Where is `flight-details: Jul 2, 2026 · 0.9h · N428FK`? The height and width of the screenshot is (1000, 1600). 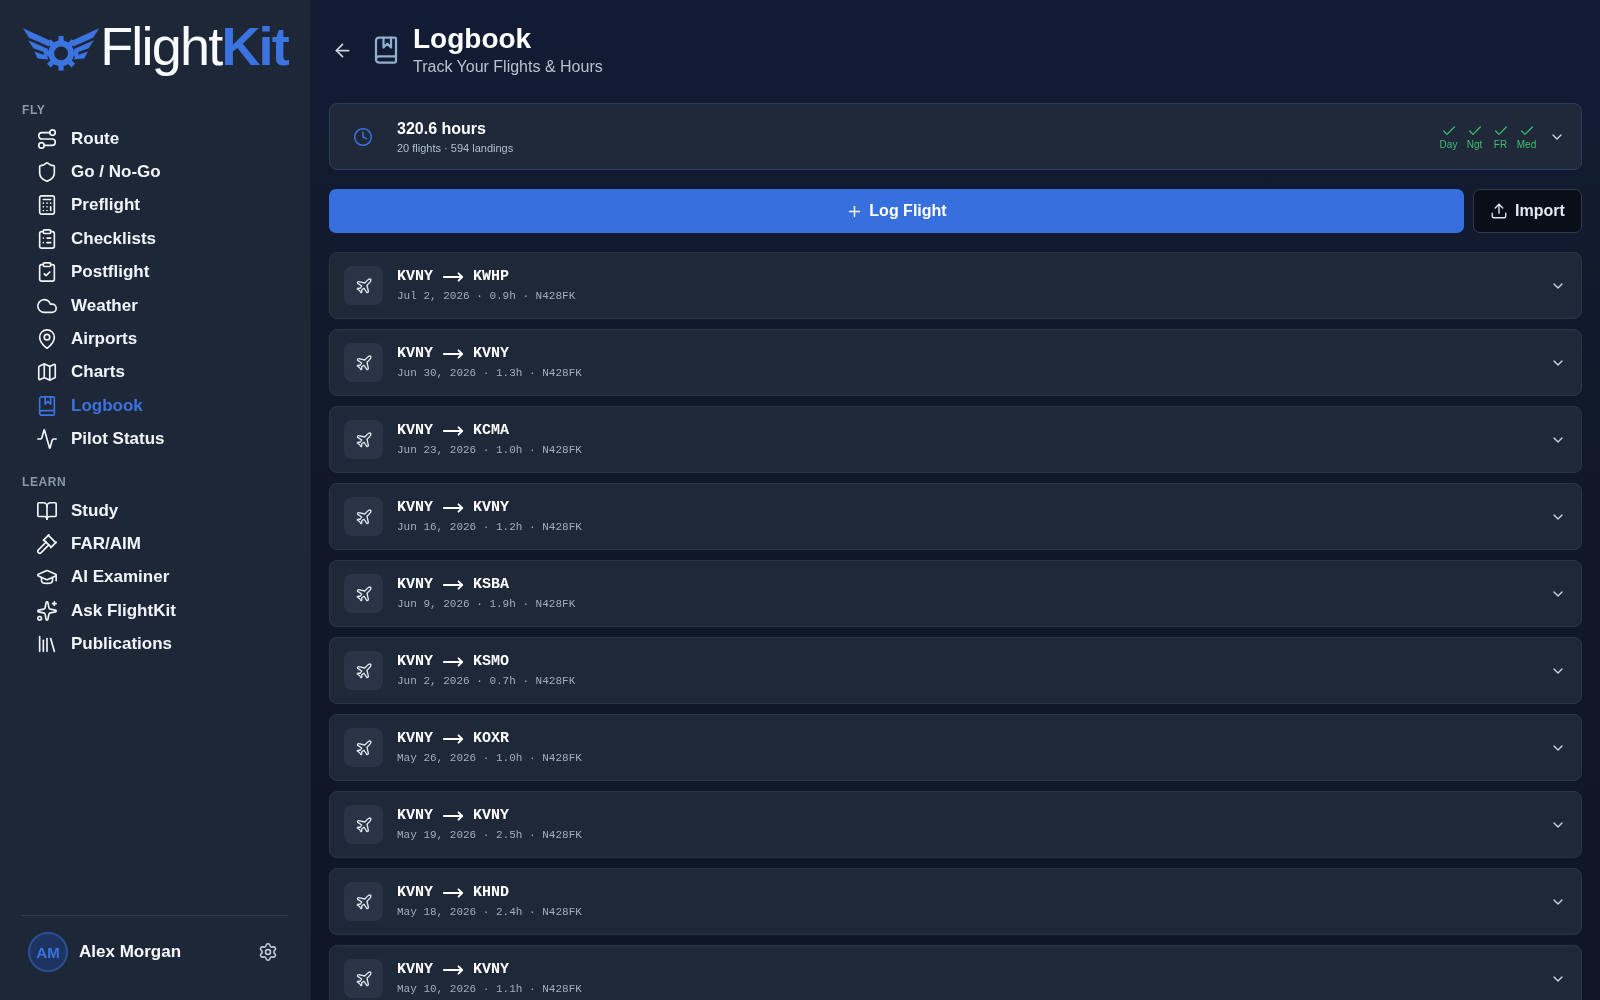 flight-details: Jul 2, 2026 · 0.9h · N428FK is located at coordinates (486, 296).